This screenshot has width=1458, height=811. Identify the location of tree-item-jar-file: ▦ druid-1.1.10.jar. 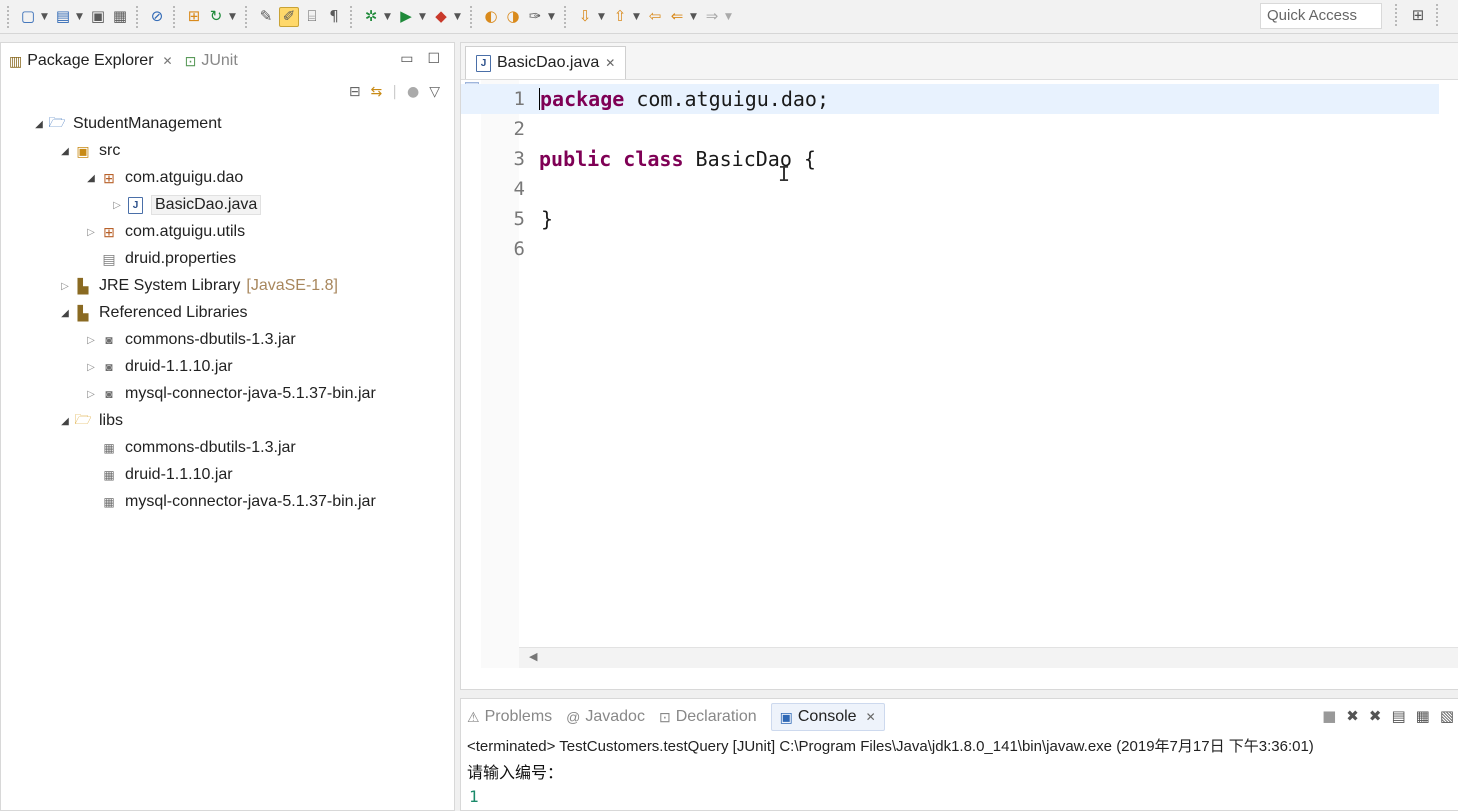
(165, 475).